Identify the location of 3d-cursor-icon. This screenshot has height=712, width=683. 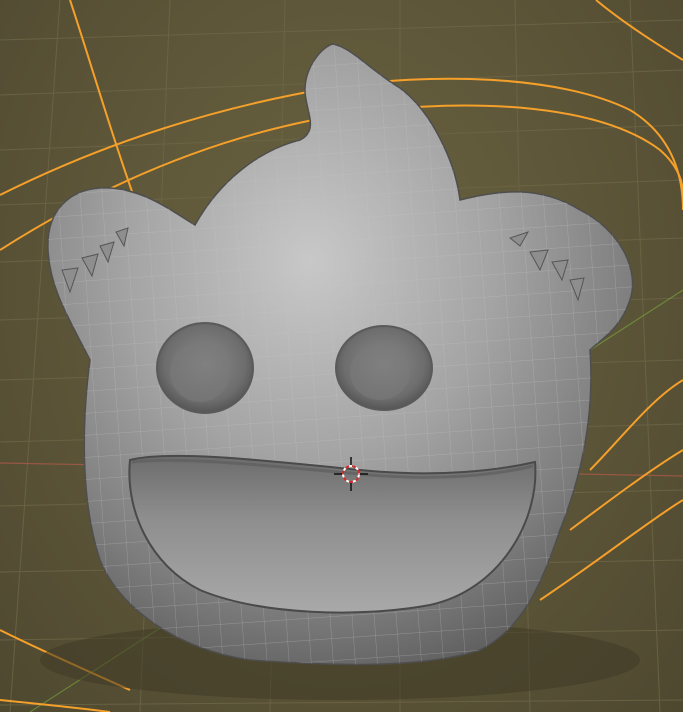
(351, 474).